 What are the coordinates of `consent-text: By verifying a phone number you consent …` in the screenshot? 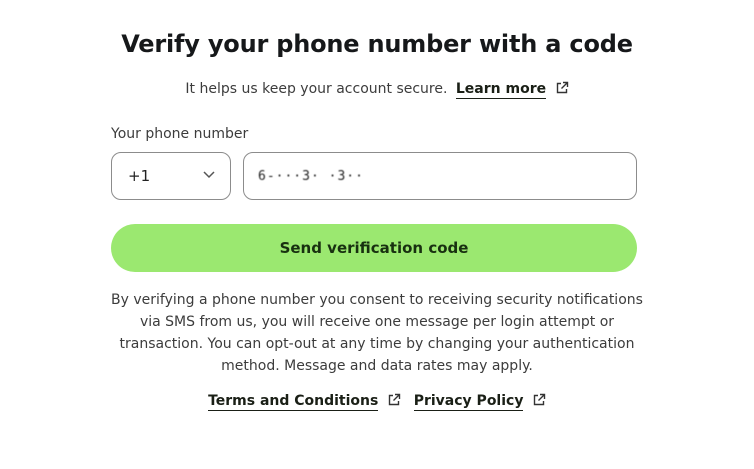 It's located at (377, 333).